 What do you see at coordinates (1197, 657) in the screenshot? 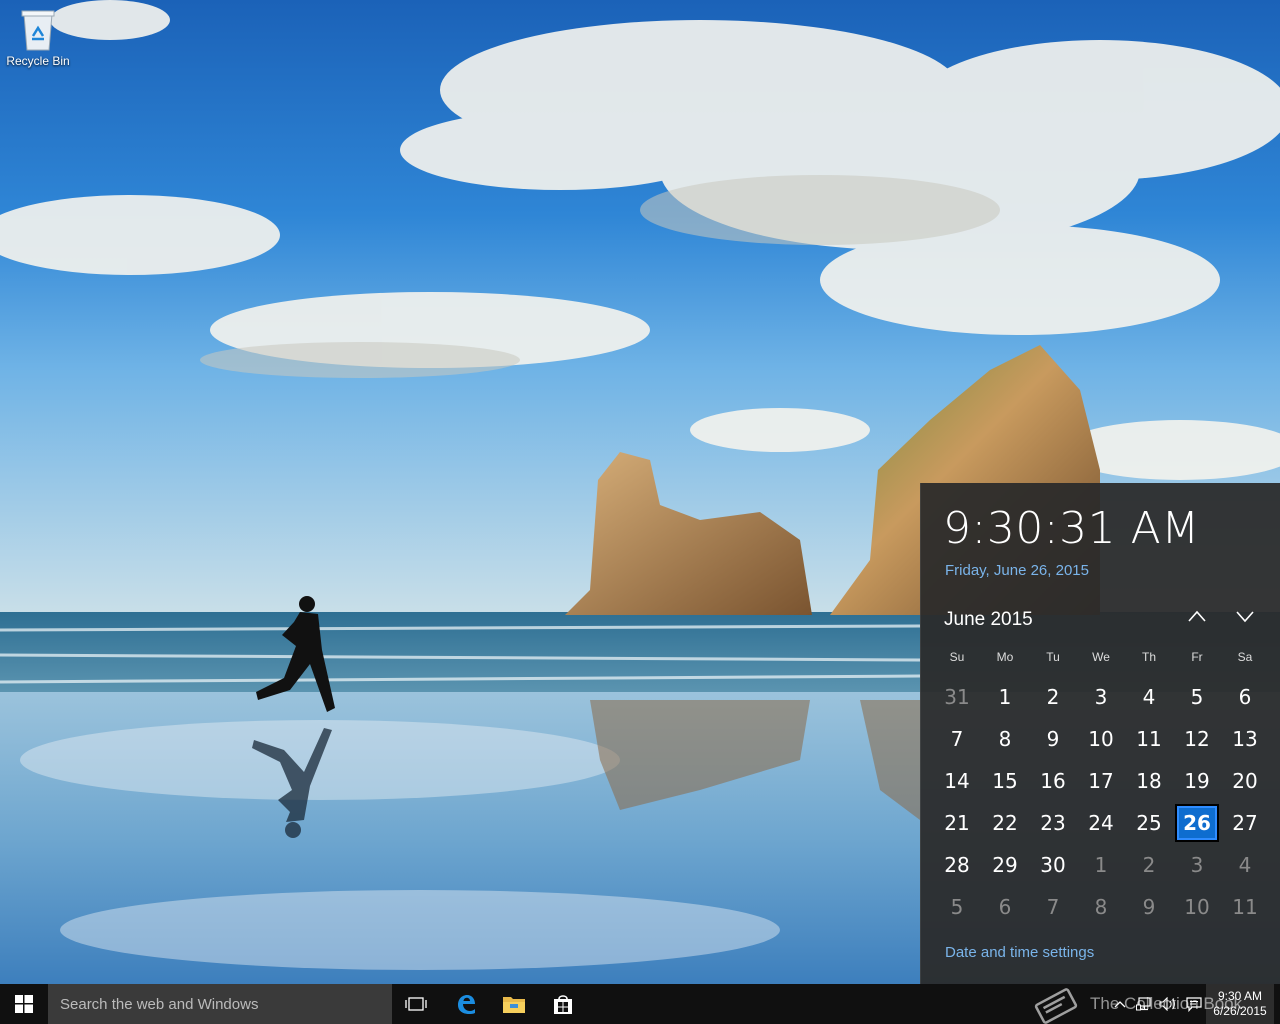
I see `weekday-label: Fr` at bounding box center [1197, 657].